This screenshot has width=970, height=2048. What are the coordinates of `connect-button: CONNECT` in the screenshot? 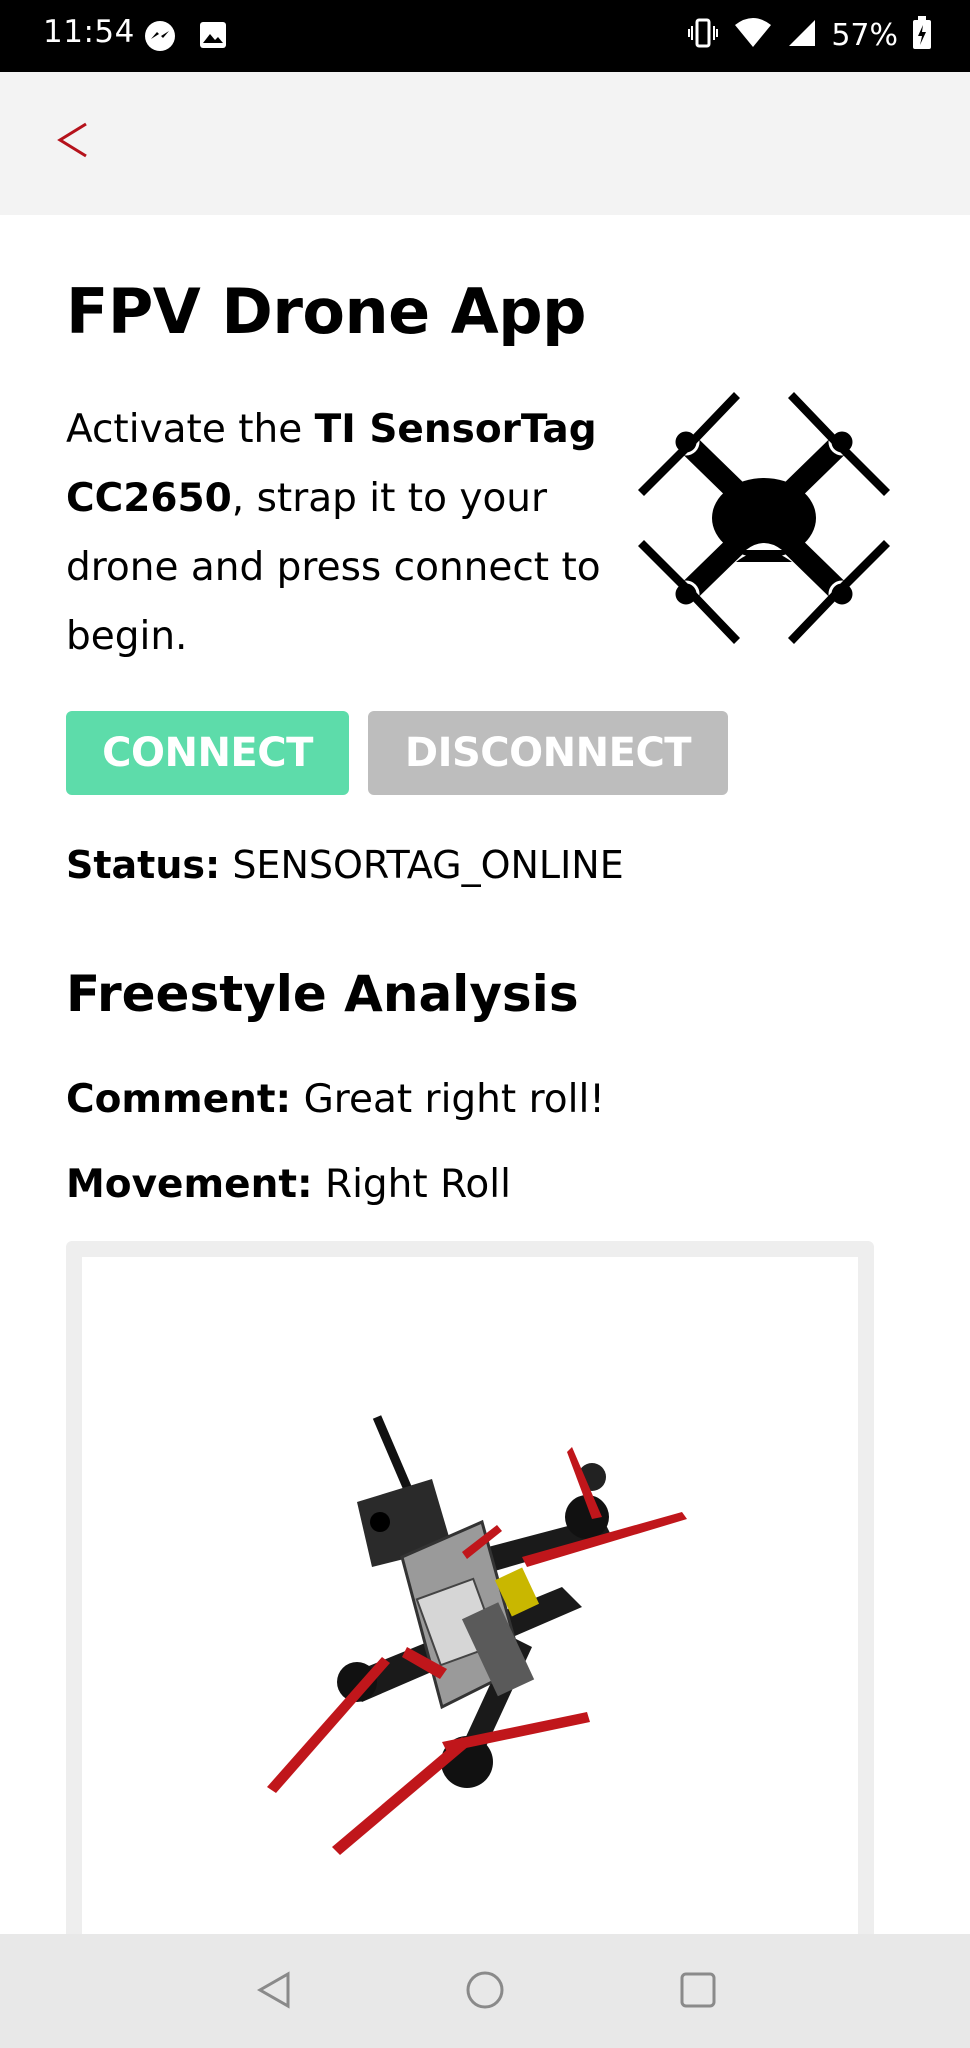 It's located at (207, 753).